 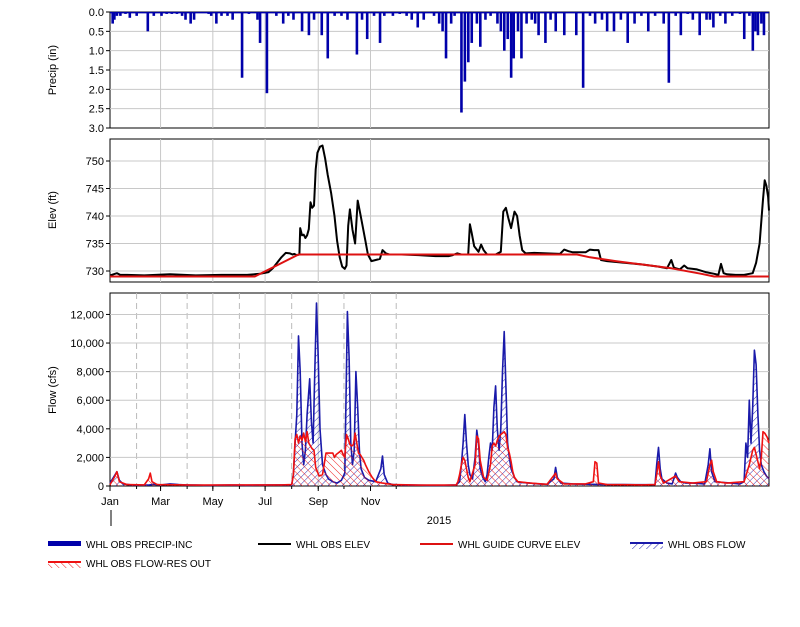 I want to click on y-tick-label: 6,000, so click(x=90, y=401).